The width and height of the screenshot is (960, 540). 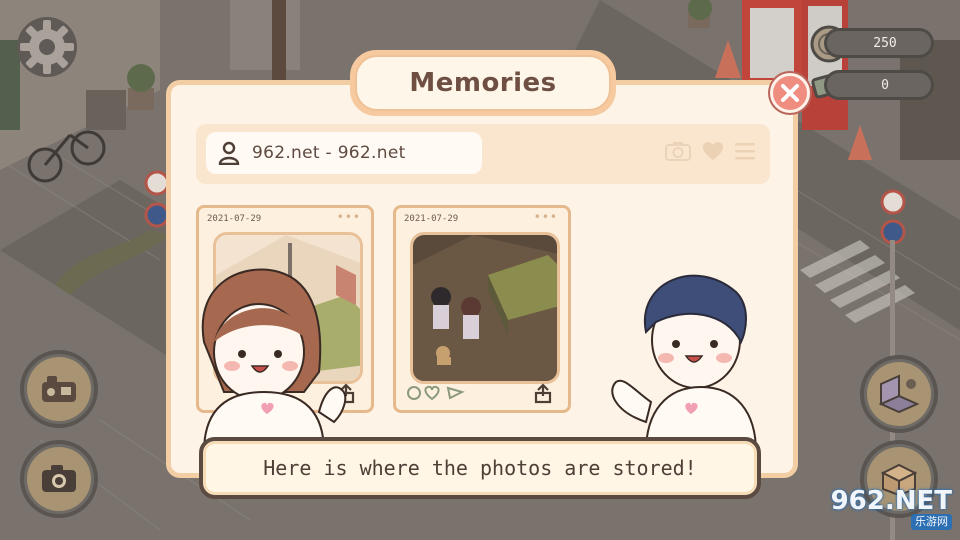 I want to click on user-icon, so click(x=229, y=153).